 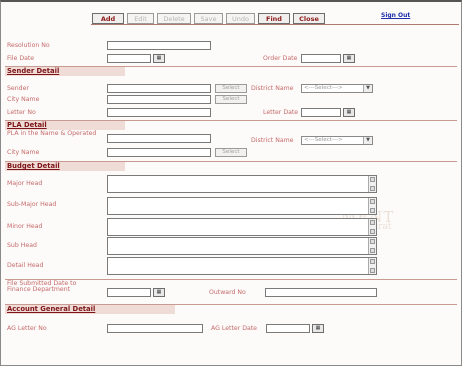 What do you see at coordinates (129, 58) in the screenshot?
I see `file-date-input` at bounding box center [129, 58].